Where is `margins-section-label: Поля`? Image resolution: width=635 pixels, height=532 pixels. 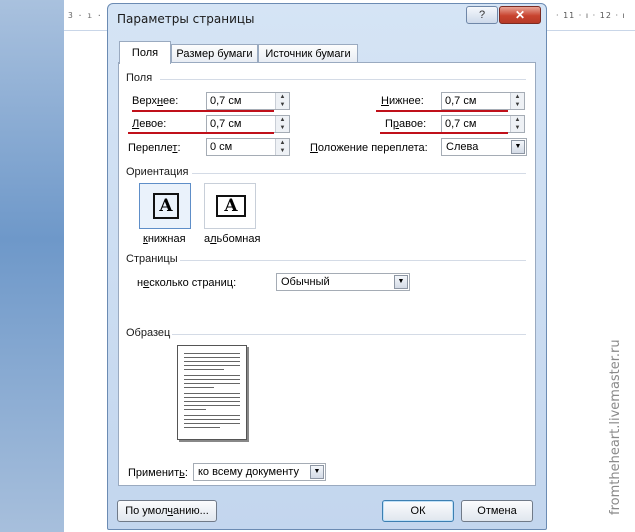 margins-section-label: Поля is located at coordinates (139, 78).